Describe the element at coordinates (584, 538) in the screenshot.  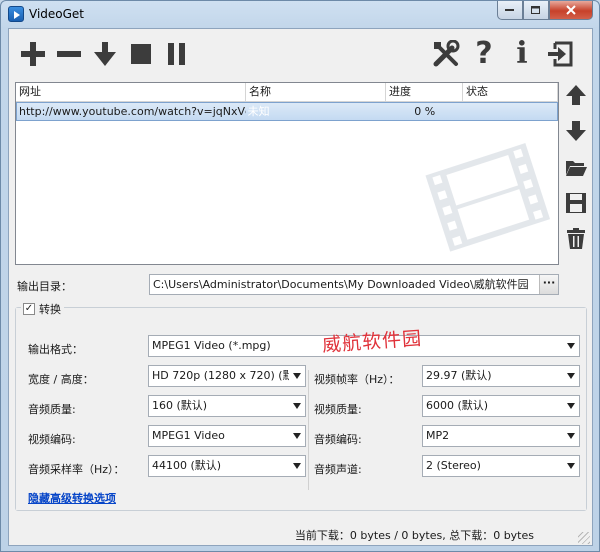
I see `resize-grip-icon` at that location.